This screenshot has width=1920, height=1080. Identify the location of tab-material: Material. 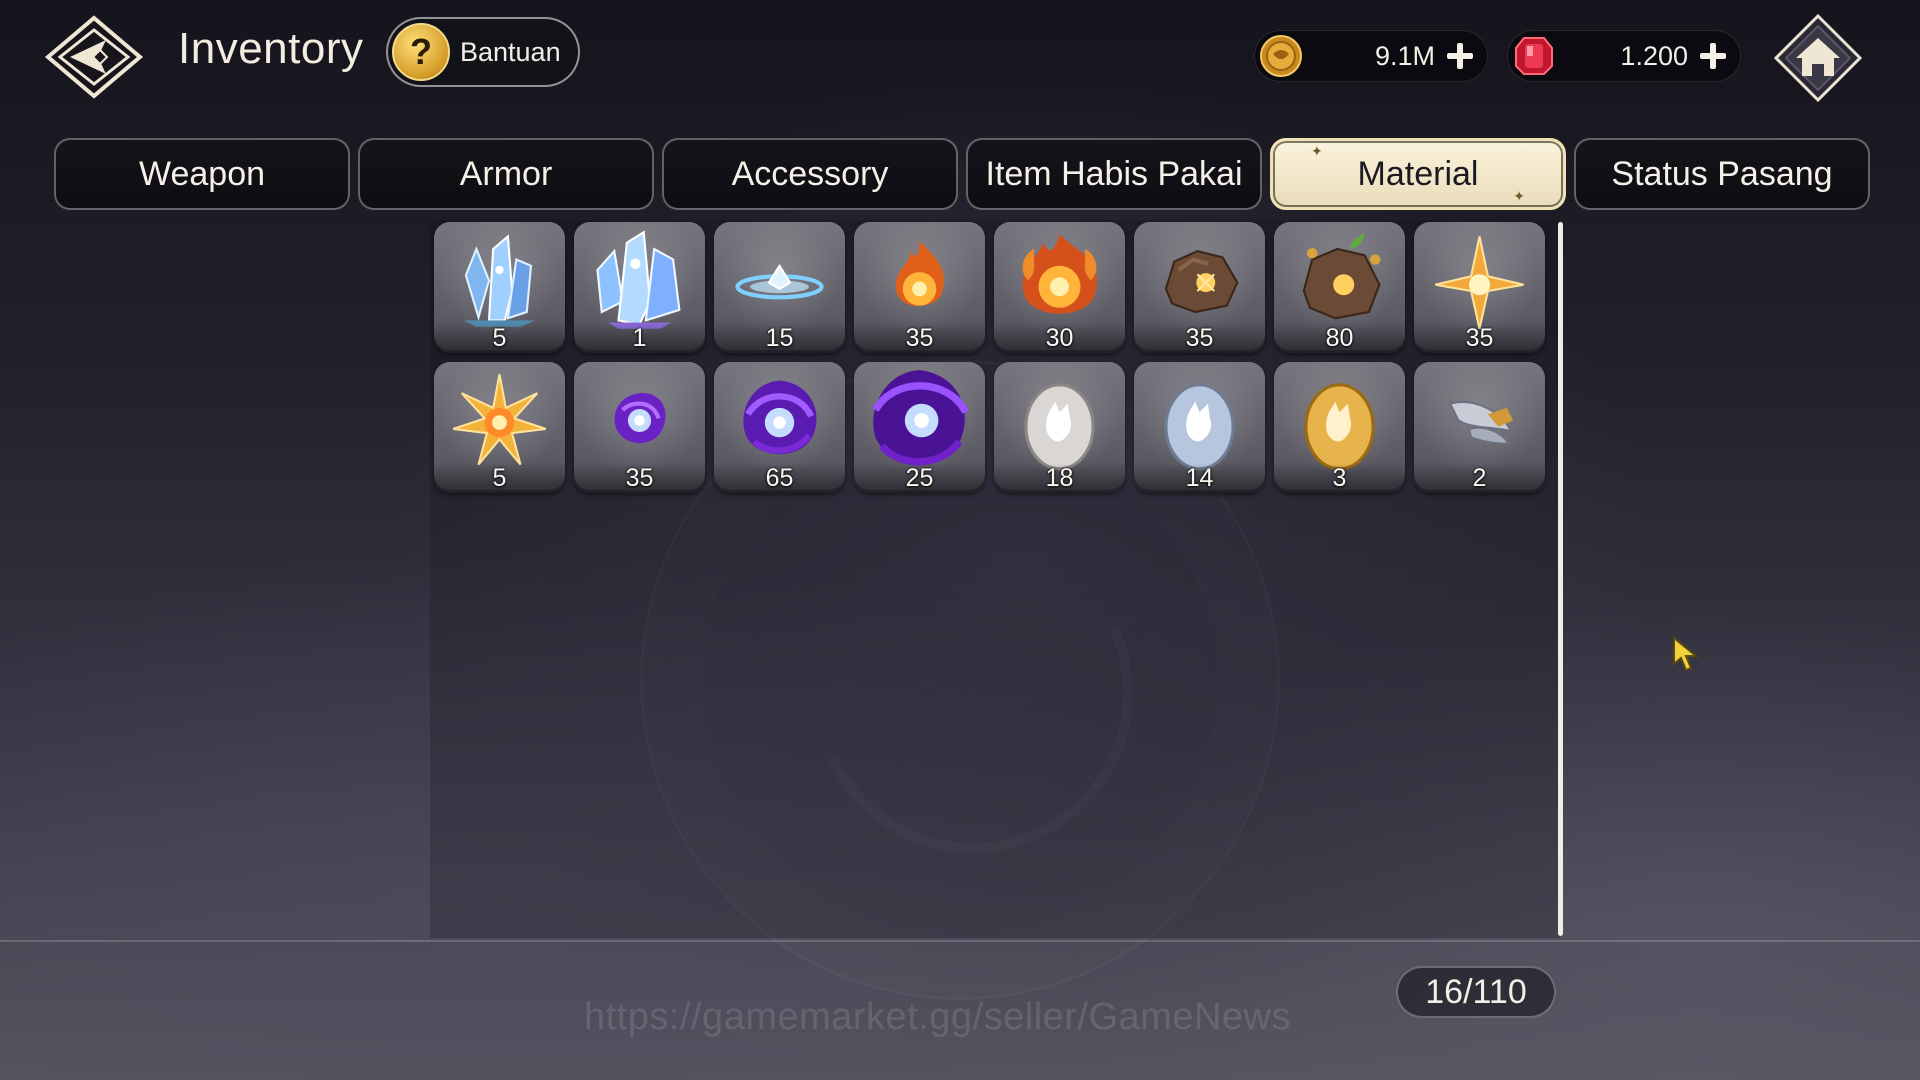
(1418, 174).